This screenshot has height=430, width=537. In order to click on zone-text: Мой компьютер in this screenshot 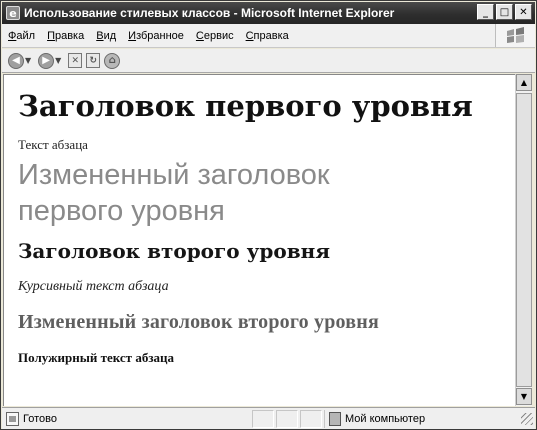, I will do `click(385, 418)`.